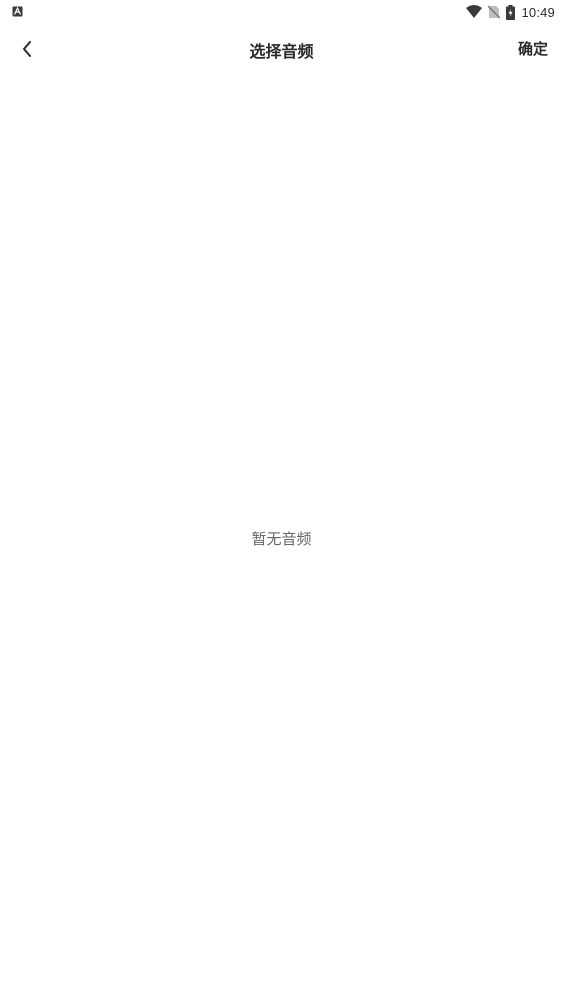  Describe the element at coordinates (281, 12) in the screenshot. I see `status-bar: 10:49` at that location.